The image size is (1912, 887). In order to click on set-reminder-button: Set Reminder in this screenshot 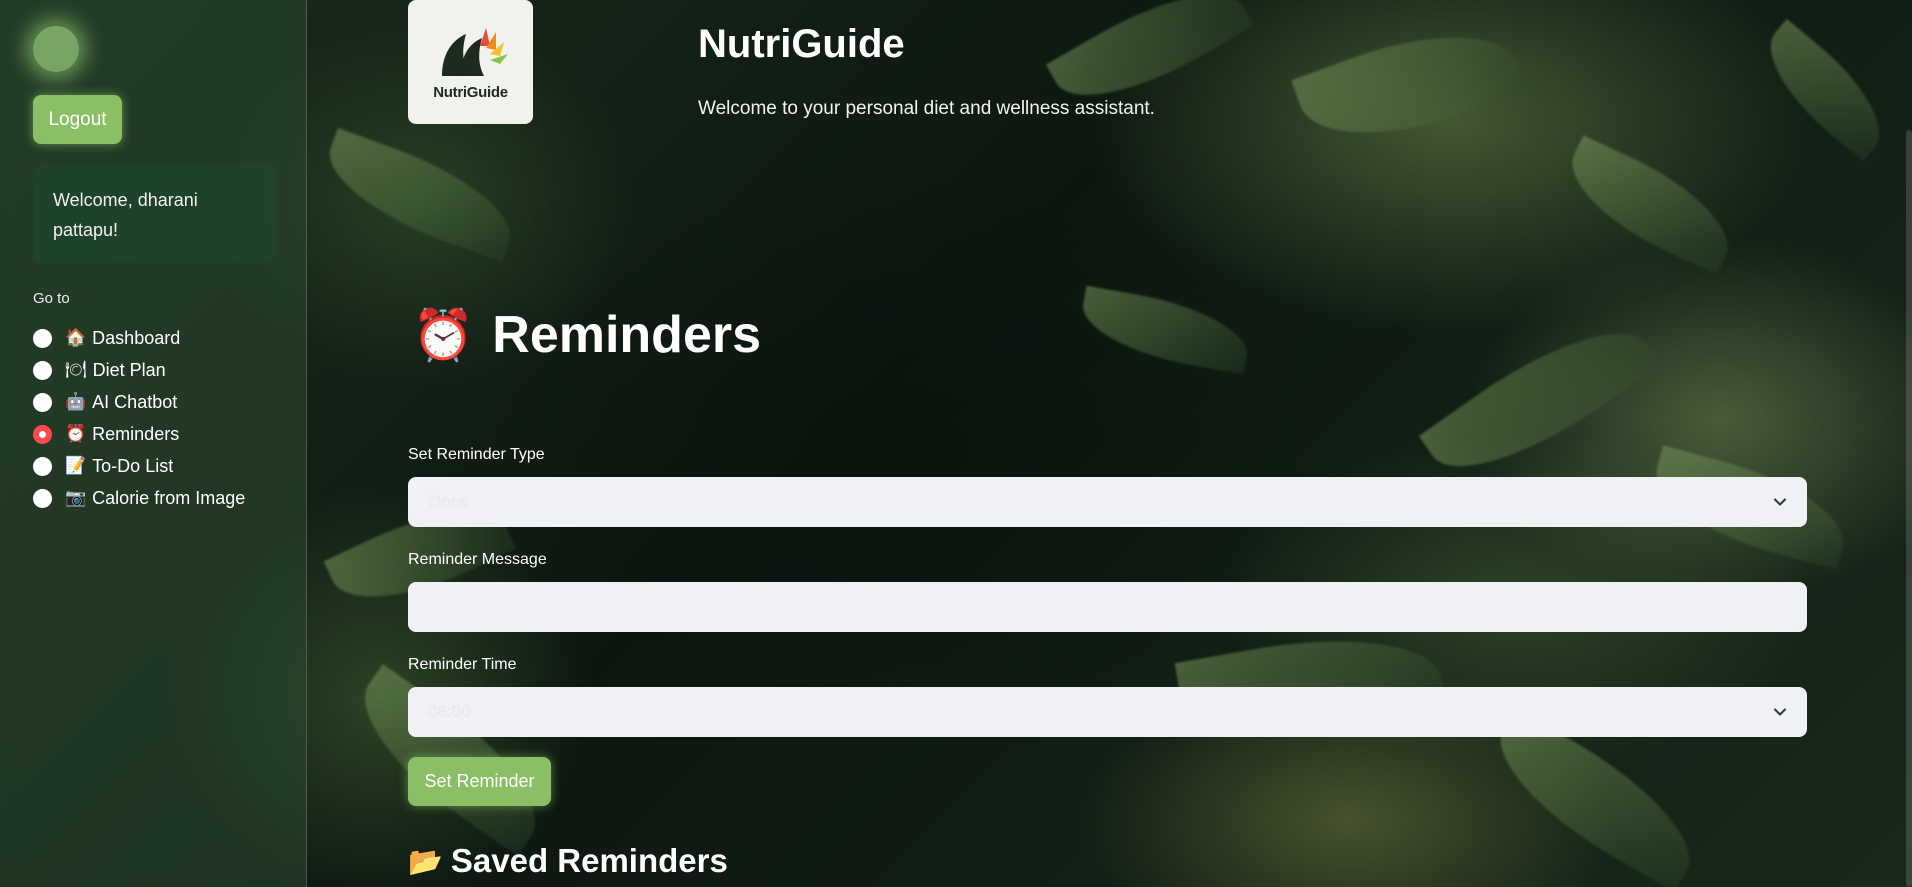, I will do `click(479, 781)`.